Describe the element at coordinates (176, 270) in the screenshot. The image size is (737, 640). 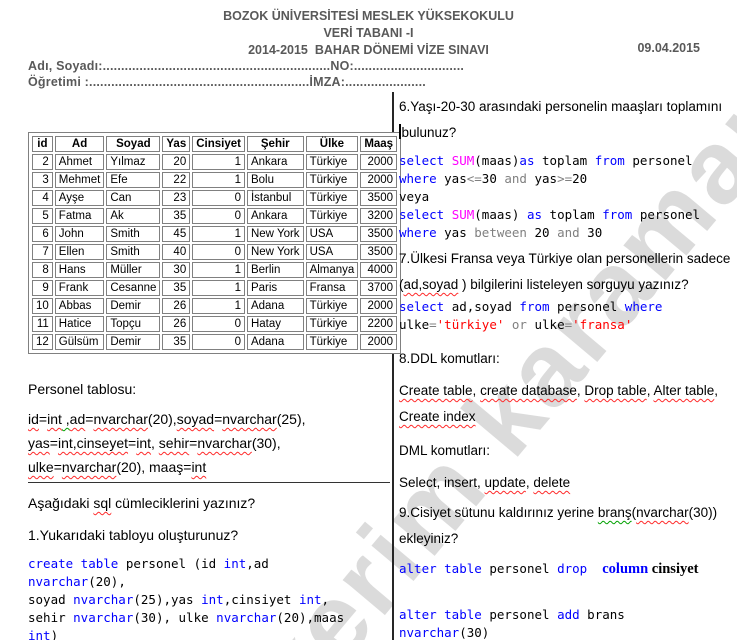
I see `table-cell: 30` at that location.